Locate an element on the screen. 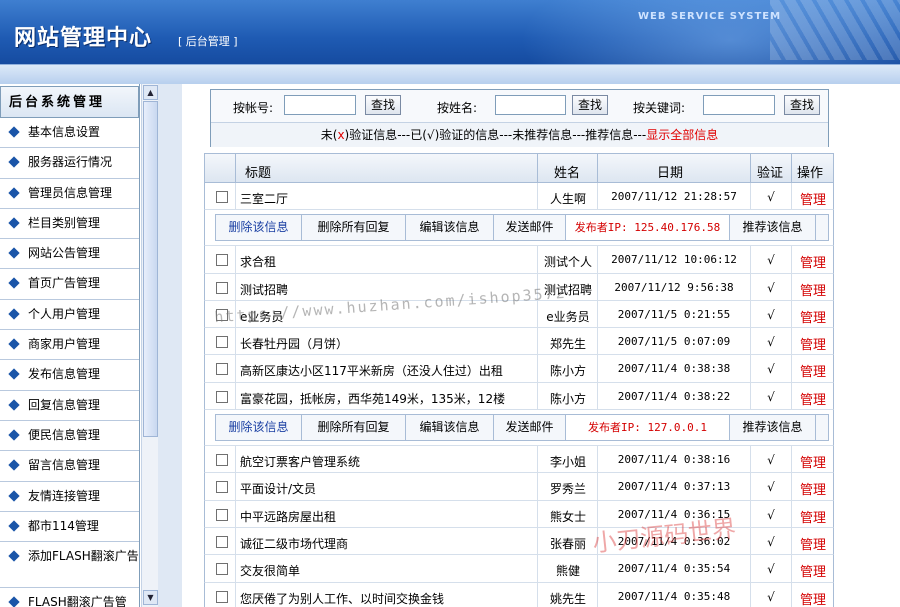 The width and height of the screenshot is (900, 607). row-title: 中平远路房屋出租 is located at coordinates (387, 516).